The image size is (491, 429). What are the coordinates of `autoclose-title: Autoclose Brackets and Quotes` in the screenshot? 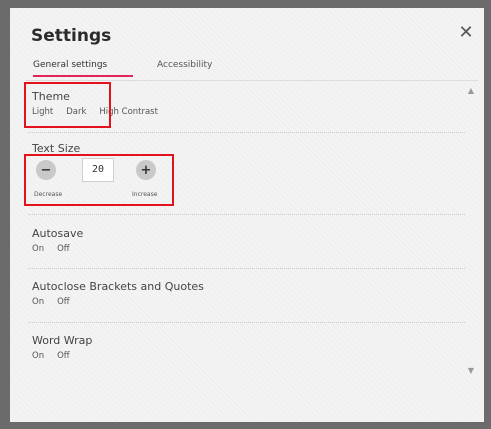 It's located at (118, 286).